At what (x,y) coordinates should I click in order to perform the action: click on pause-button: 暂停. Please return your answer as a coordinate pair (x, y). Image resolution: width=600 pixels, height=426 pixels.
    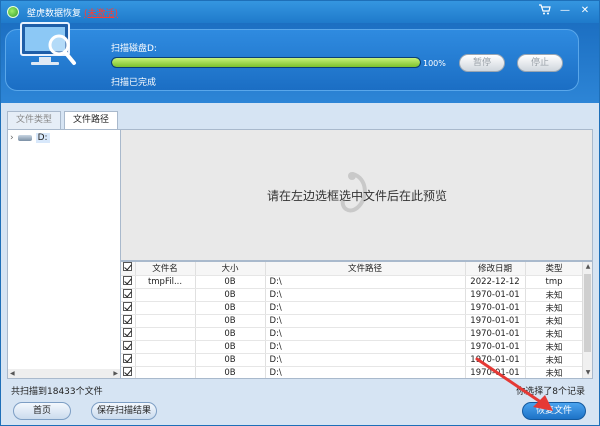
    Looking at the image, I should click on (482, 63).